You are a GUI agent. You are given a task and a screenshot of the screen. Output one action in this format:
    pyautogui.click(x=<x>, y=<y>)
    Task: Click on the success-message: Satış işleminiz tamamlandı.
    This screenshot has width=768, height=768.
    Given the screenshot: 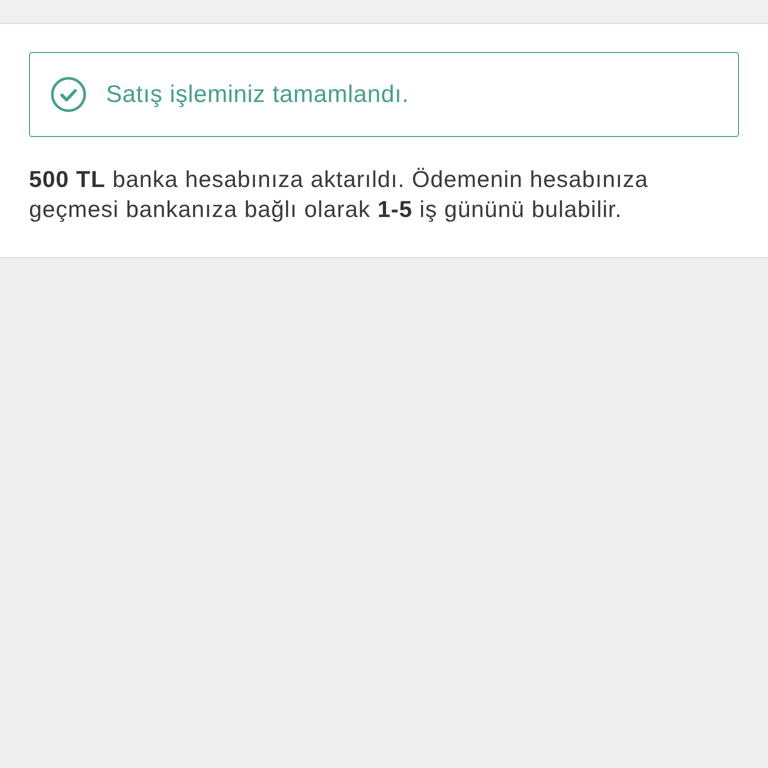 What is the action you would take?
    pyautogui.click(x=257, y=95)
    